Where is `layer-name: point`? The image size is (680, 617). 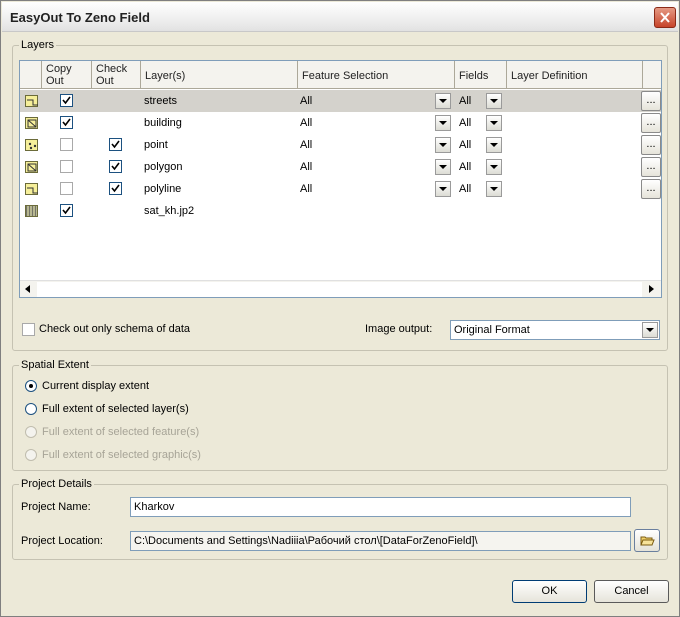 layer-name: point is located at coordinates (156, 145).